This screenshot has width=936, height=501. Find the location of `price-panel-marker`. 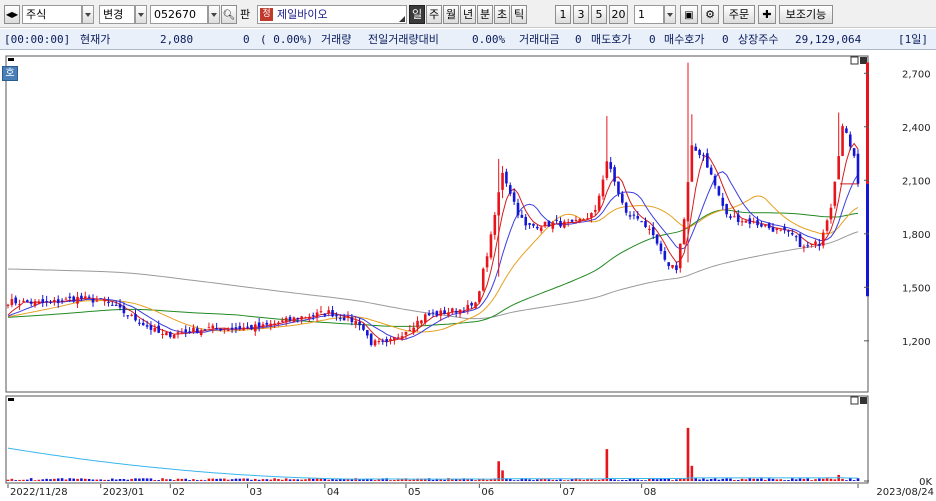

price-panel-marker is located at coordinates (11, 59).